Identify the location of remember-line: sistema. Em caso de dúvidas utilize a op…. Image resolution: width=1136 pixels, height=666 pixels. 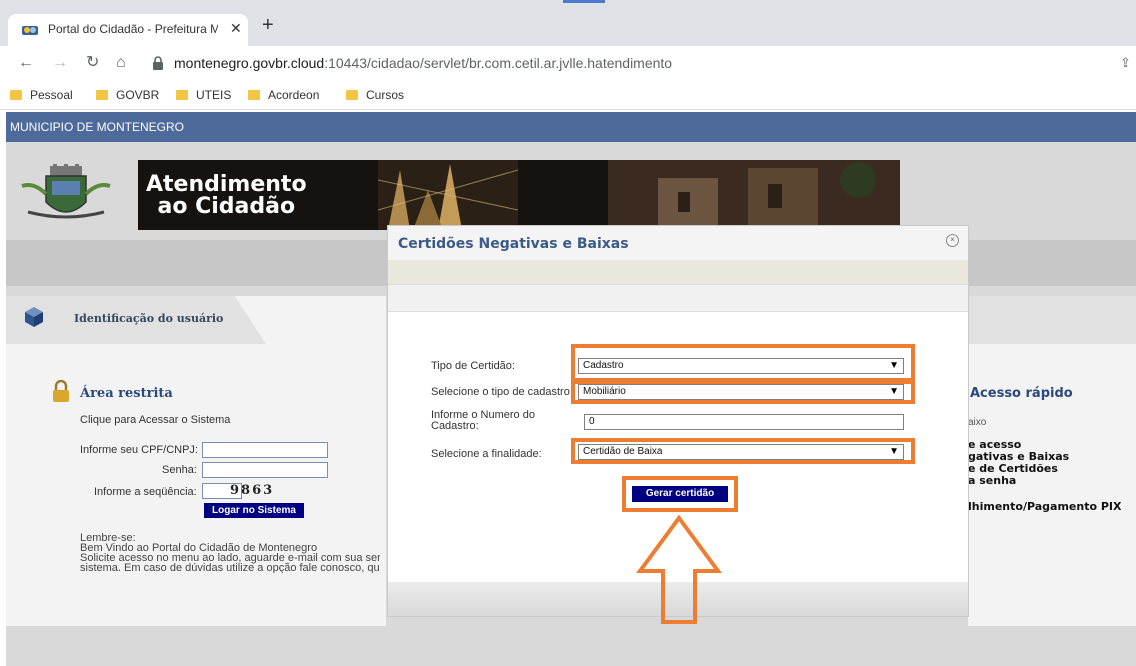
(230, 568).